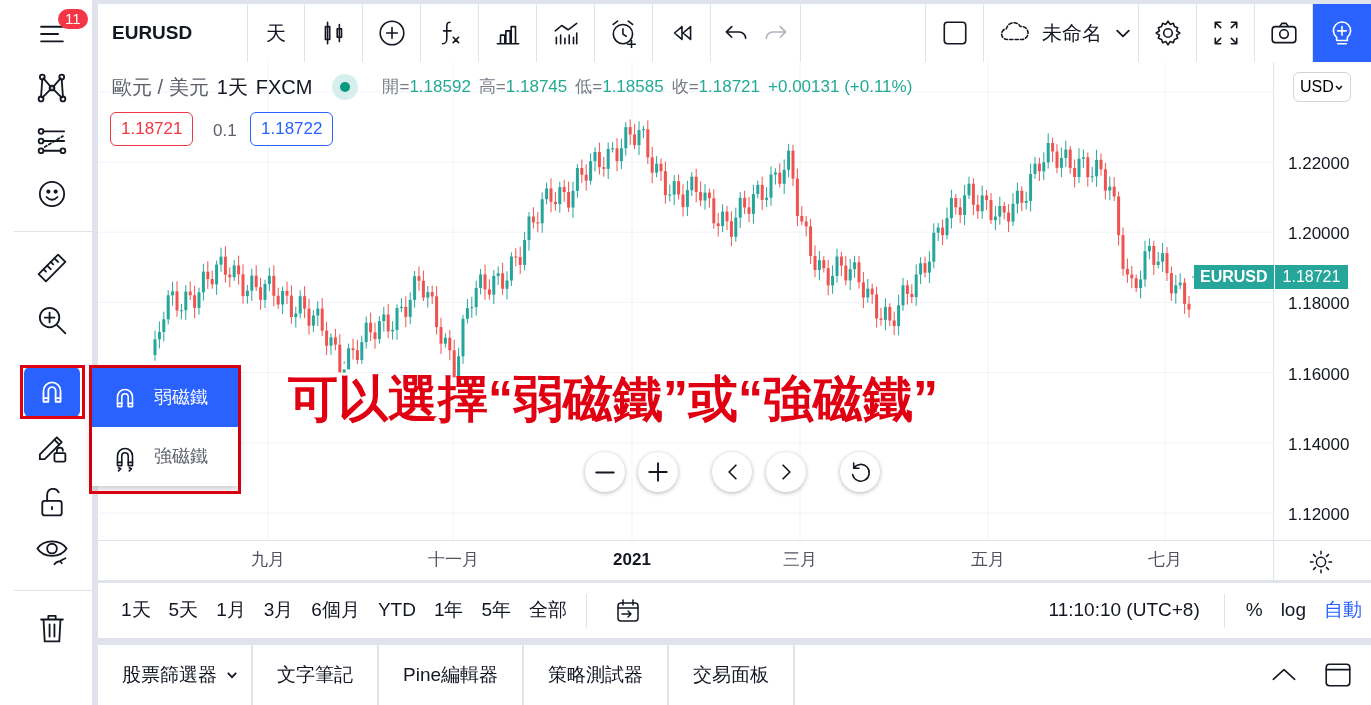 The image size is (1371, 705). Describe the element at coordinates (231, 610) in the screenshot. I see `range-button: 1月` at that location.